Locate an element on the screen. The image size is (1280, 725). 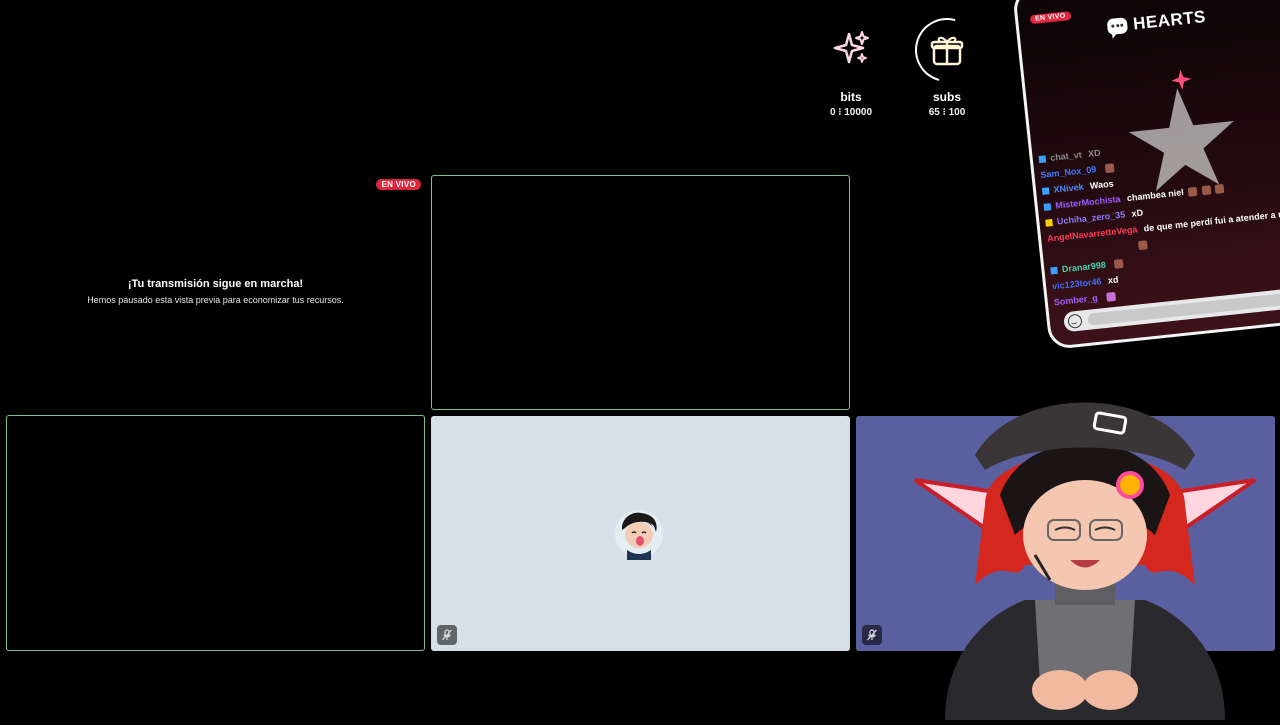
subs-goal: subs 65 ⁝ 100 is located at coordinates (947, 62).